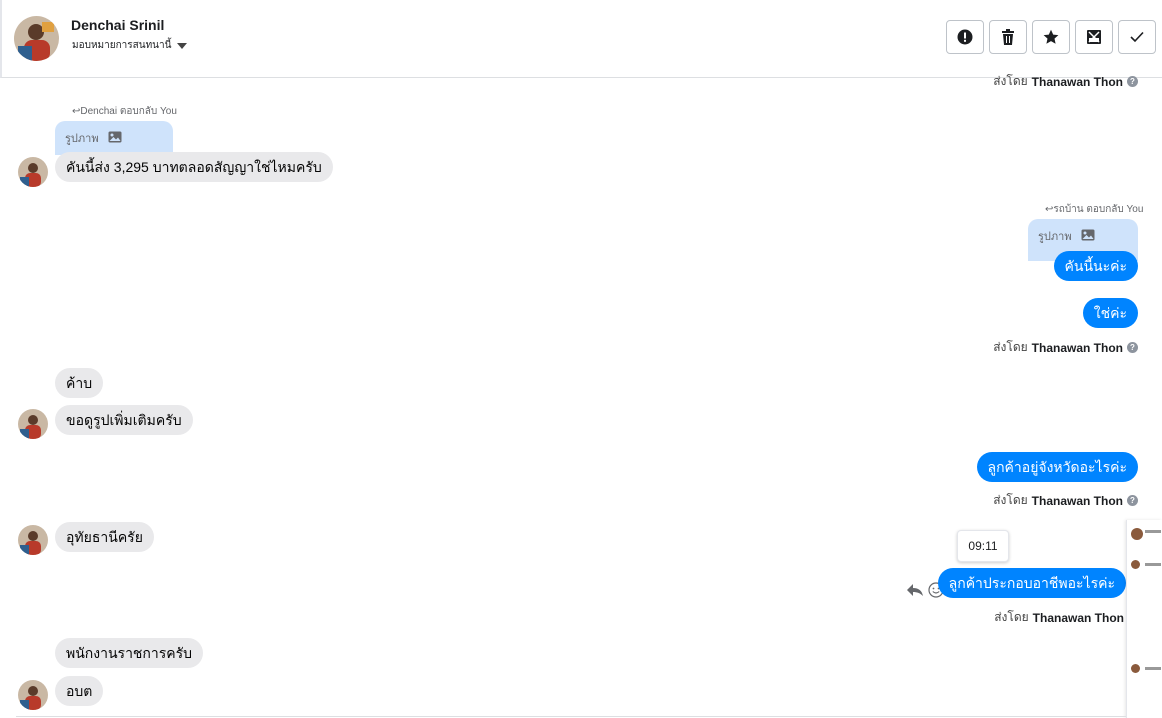 The image size is (1162, 718). I want to click on sent-by-label: ส่งโดย Thanawan Thon, so click(1059, 617).